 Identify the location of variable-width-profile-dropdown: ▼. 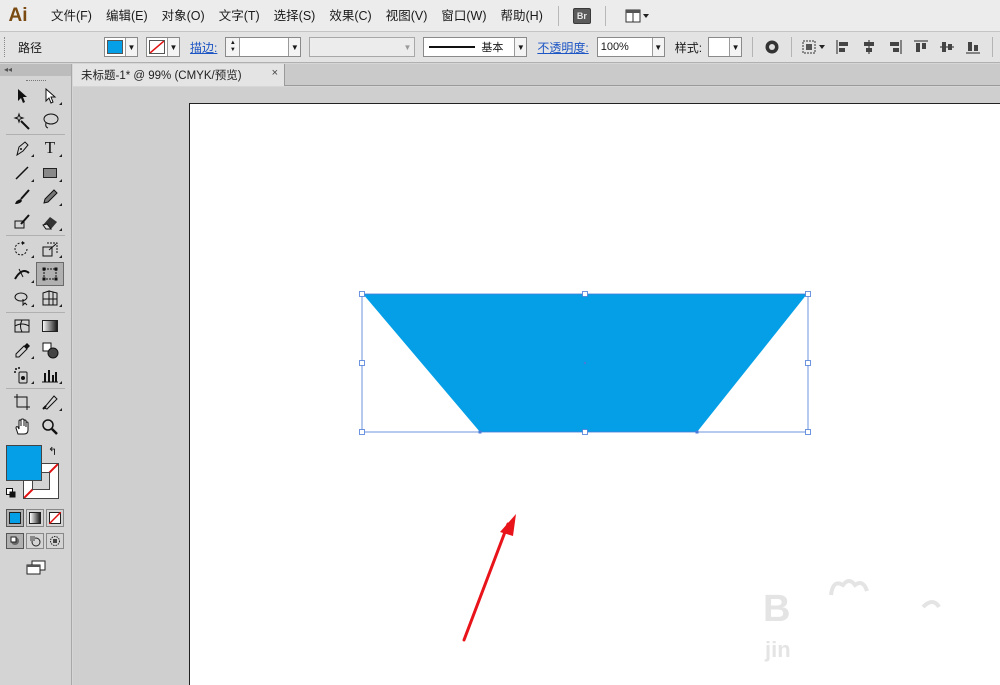
(362, 47).